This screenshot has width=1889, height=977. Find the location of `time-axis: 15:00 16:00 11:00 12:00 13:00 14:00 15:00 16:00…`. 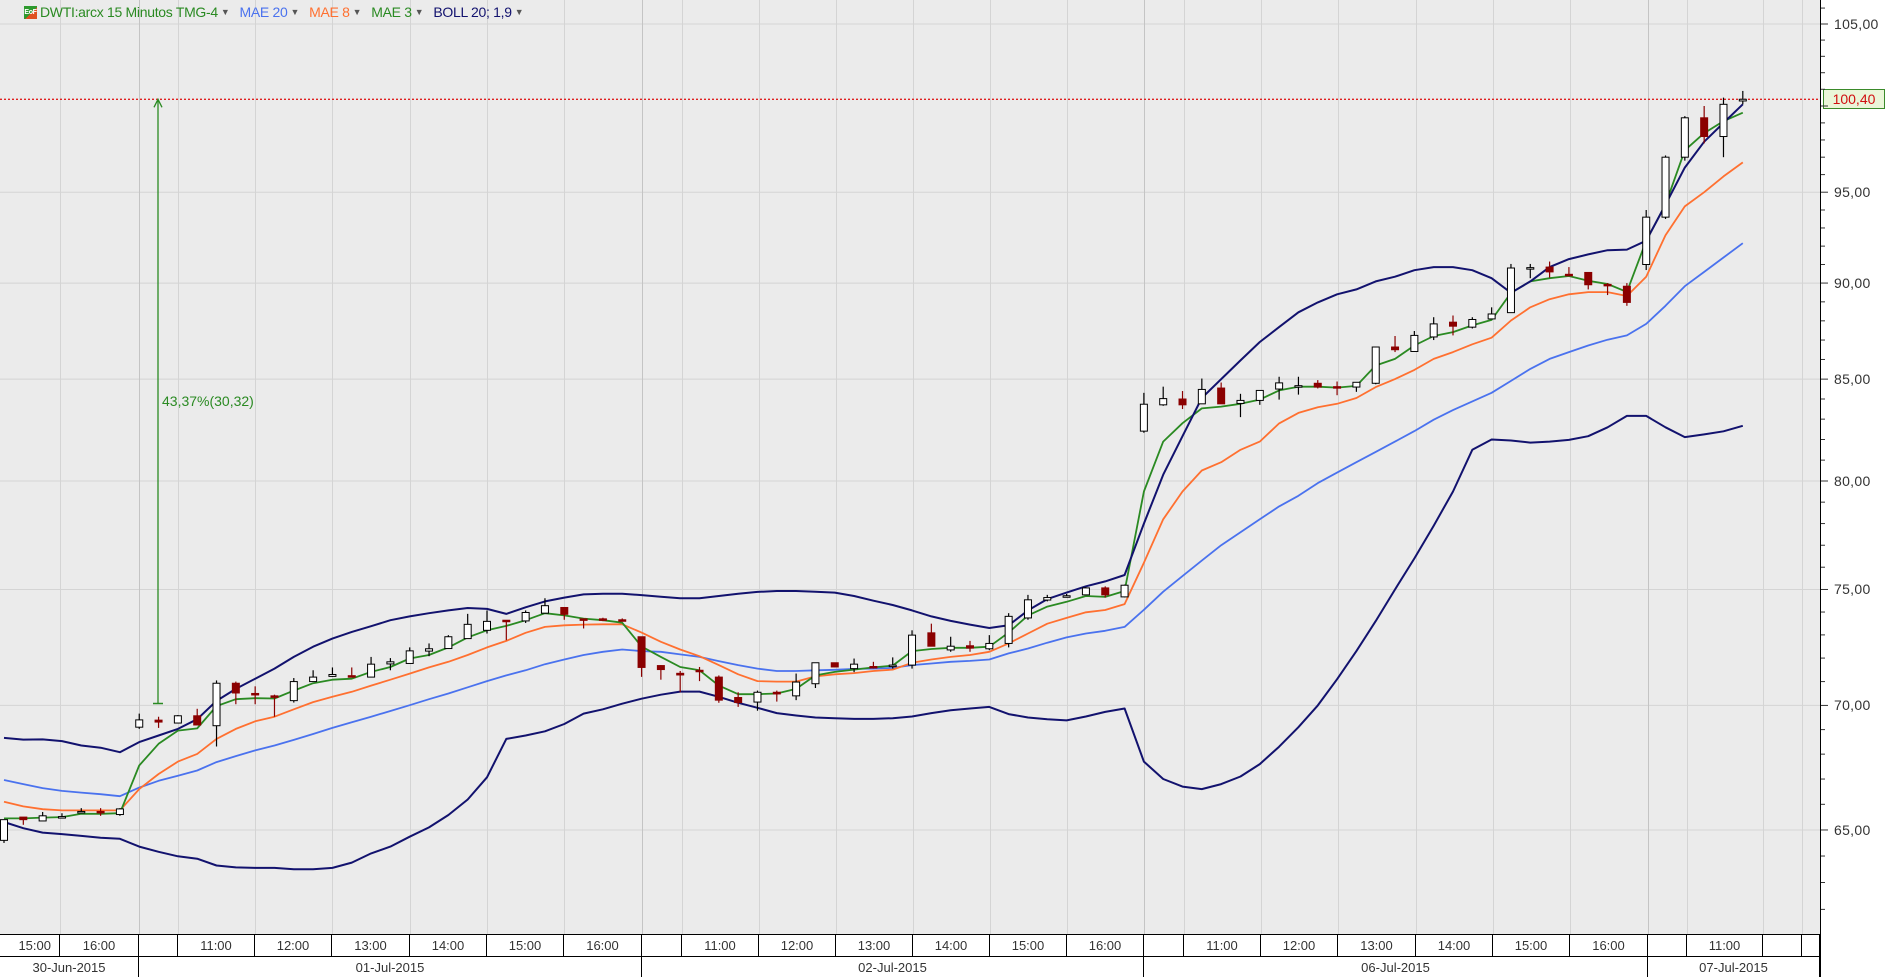

time-axis: 15:00 16:00 11:00 12:00 13:00 14:00 15:00 16:00… is located at coordinates (910, 955).